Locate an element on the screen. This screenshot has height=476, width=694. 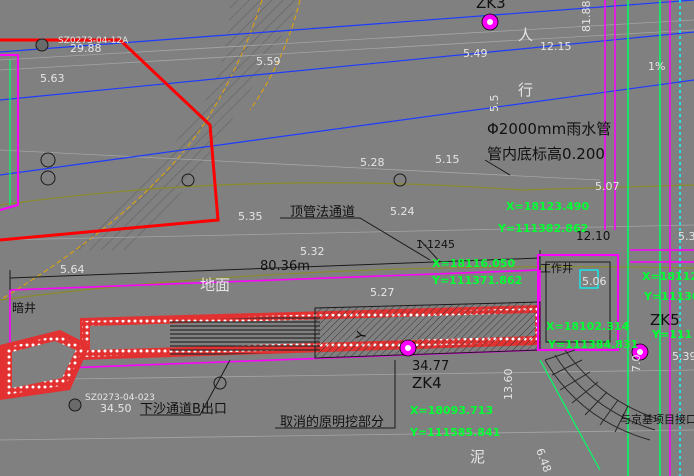
lvl-648: 6.48 is located at coordinates (543, 460).